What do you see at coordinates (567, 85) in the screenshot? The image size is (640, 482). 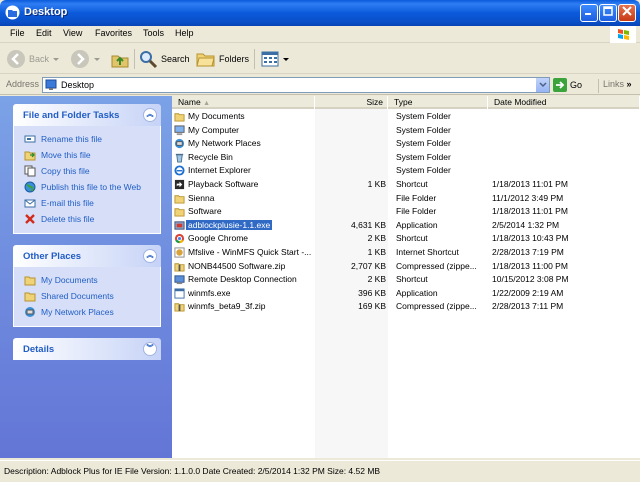 I see `go-button: Go` at bounding box center [567, 85].